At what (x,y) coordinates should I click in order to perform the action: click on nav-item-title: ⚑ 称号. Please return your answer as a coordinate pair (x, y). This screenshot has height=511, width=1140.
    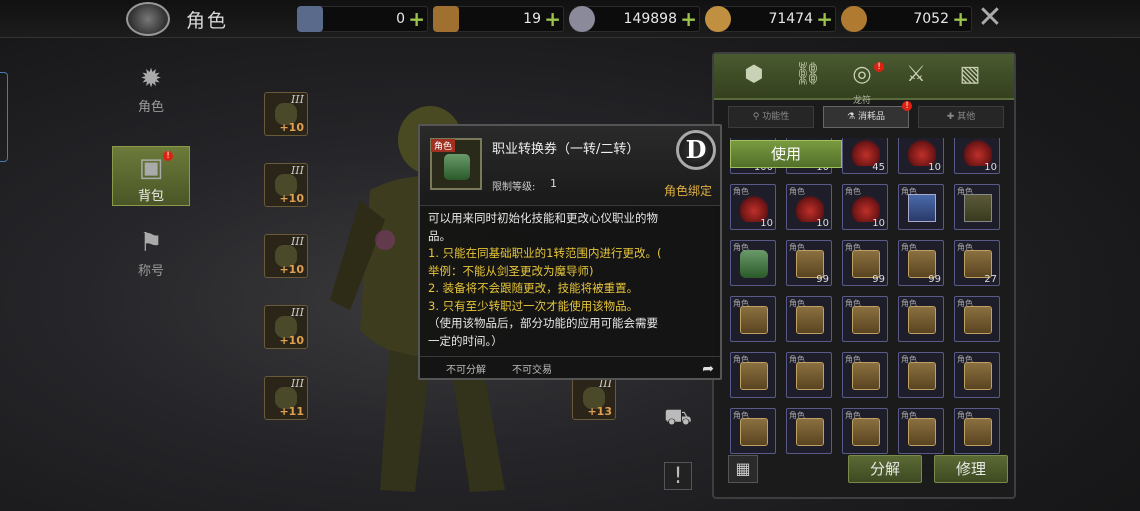
    Looking at the image, I should click on (151, 258).